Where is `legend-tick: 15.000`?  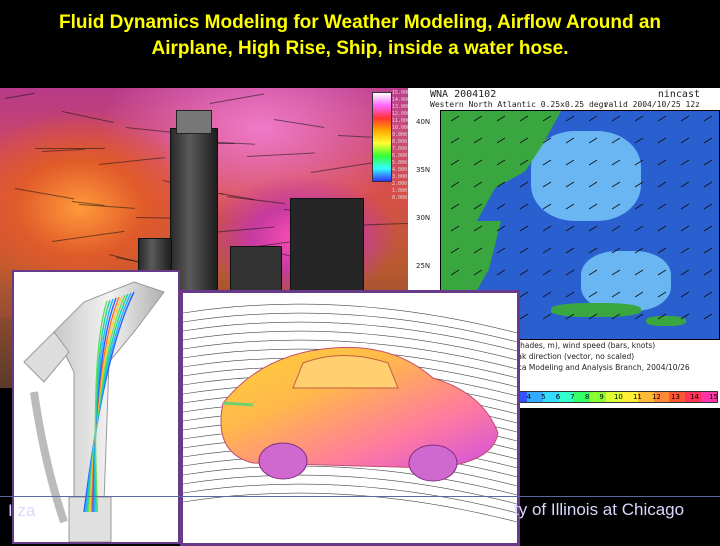
legend-tick: 15.000 is located at coordinates (401, 93).